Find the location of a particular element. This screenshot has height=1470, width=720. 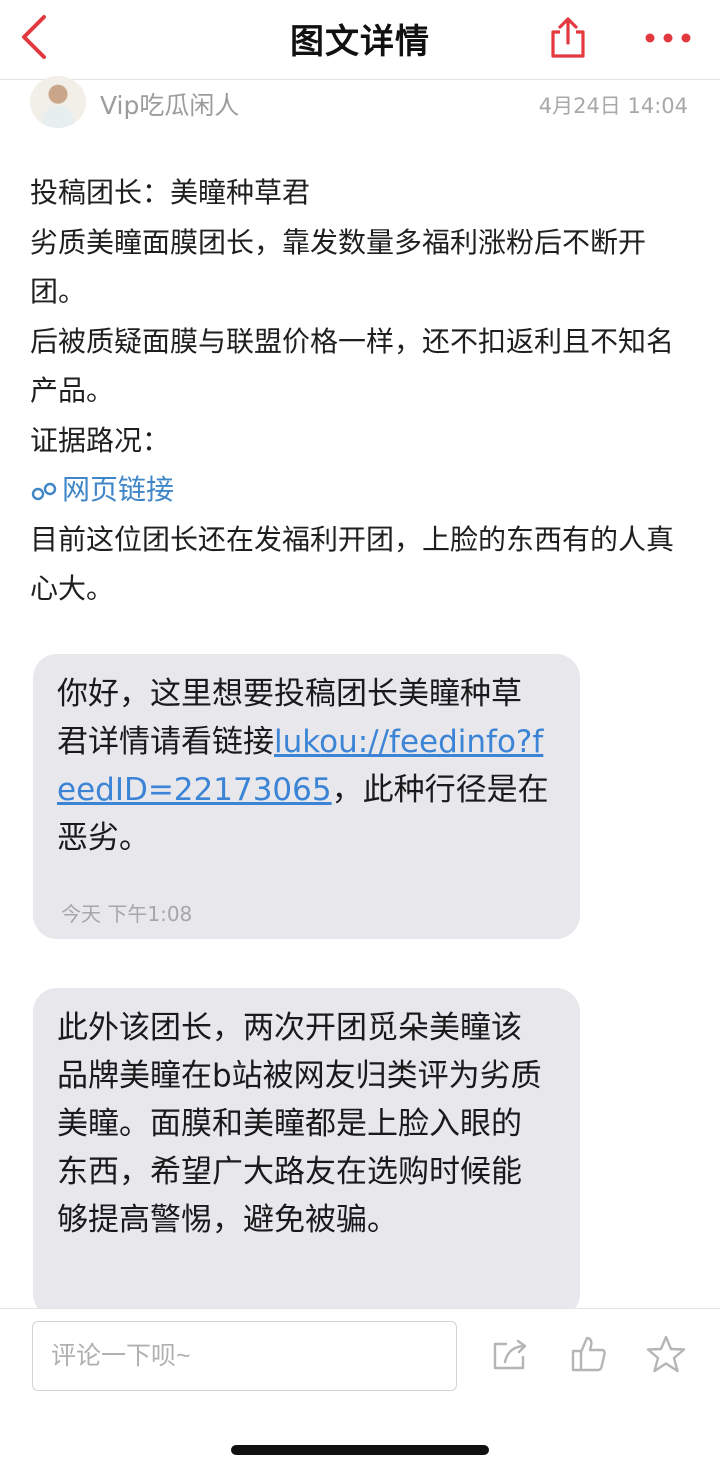

page-title: 图文详情 is located at coordinates (360, 42).